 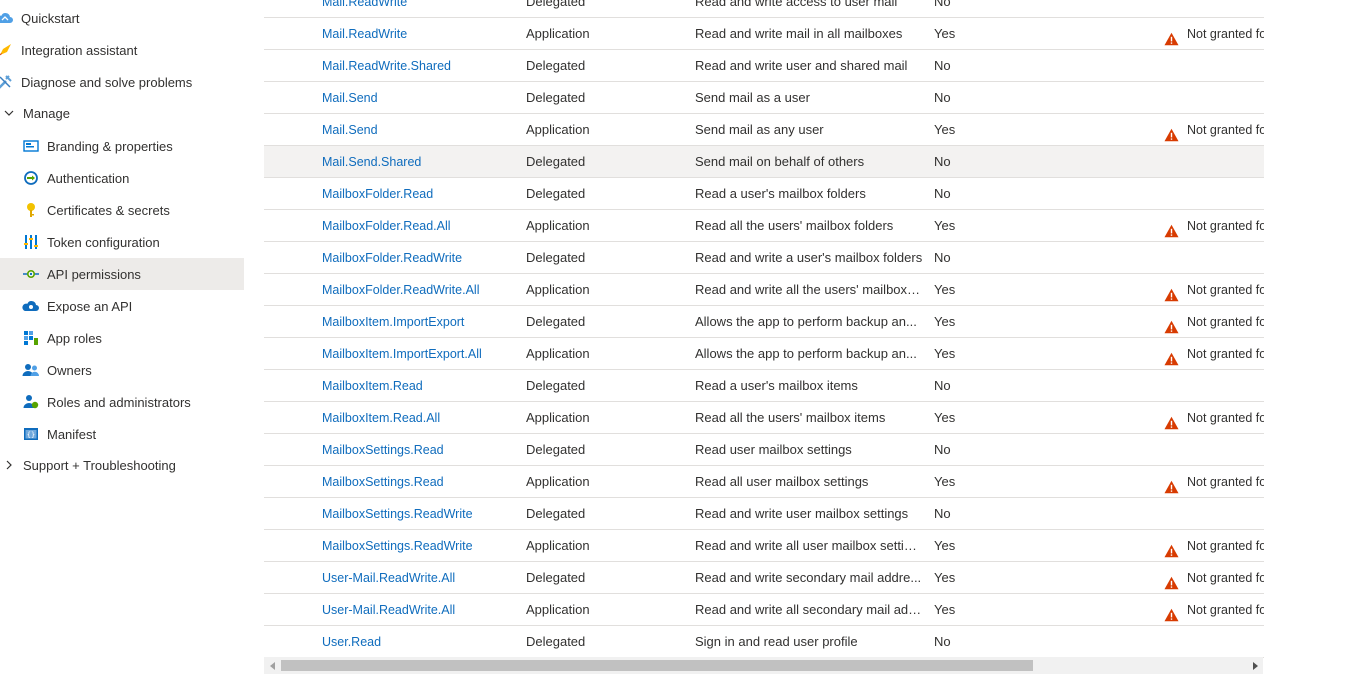 I want to click on permission-name-link: Mail.ReadWrite.Shared, so click(x=417, y=65).